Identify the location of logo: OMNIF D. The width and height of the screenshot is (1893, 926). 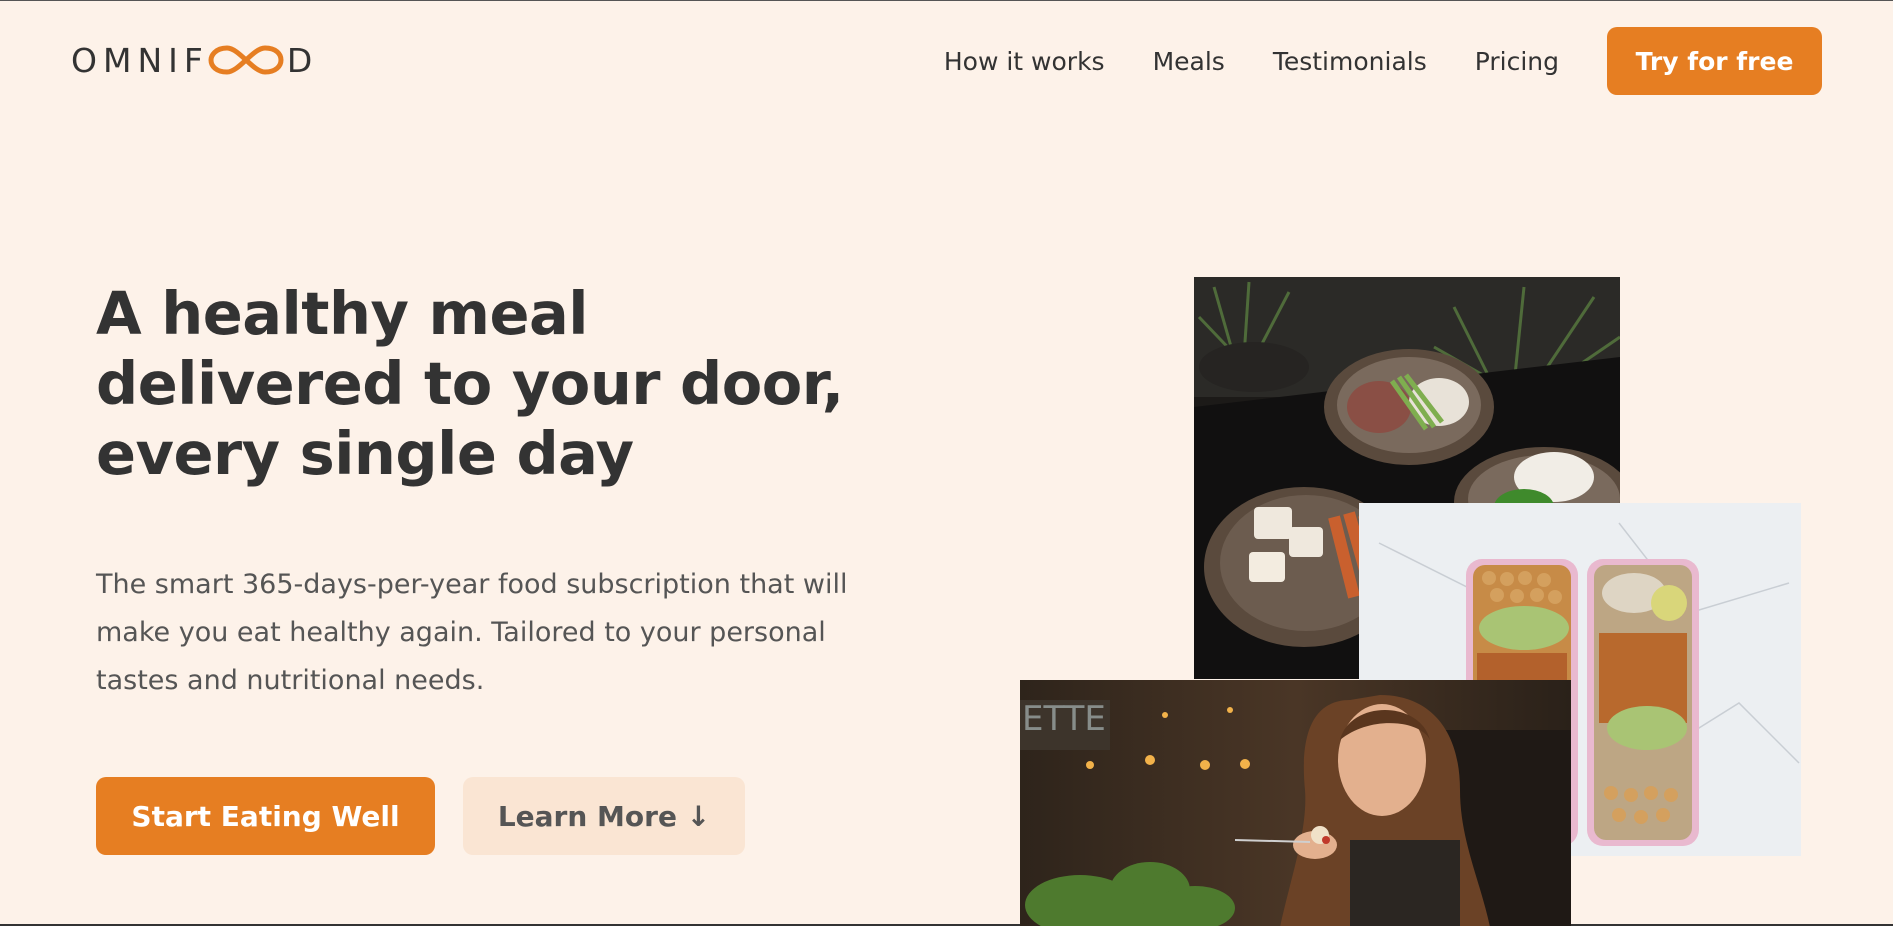
(195, 60).